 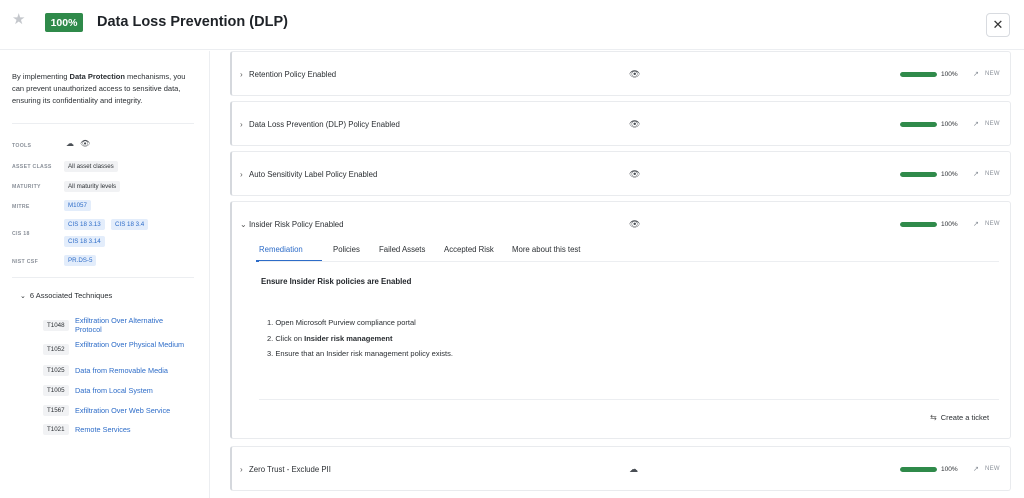 What do you see at coordinates (84, 224) in the screenshot?
I see `cis-pill: CIS 18 3.13` at bounding box center [84, 224].